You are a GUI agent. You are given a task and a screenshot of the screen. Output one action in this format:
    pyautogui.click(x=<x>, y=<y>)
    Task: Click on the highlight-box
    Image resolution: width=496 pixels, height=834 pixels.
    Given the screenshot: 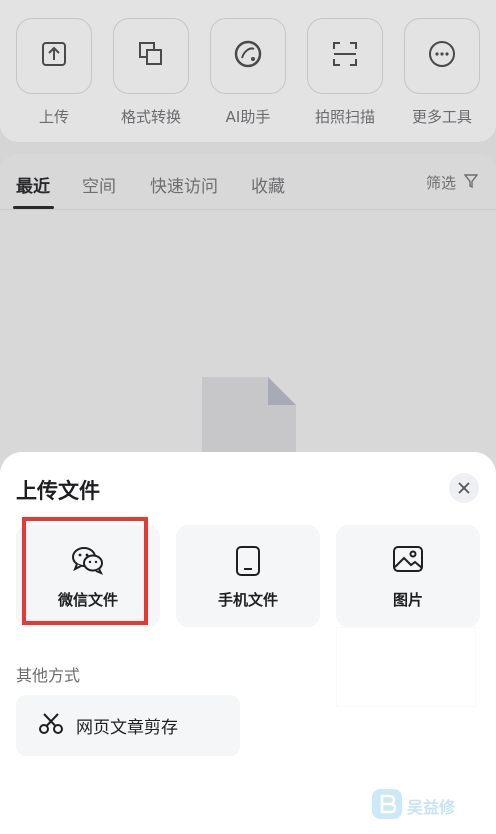 What is the action you would take?
    pyautogui.click(x=85, y=571)
    